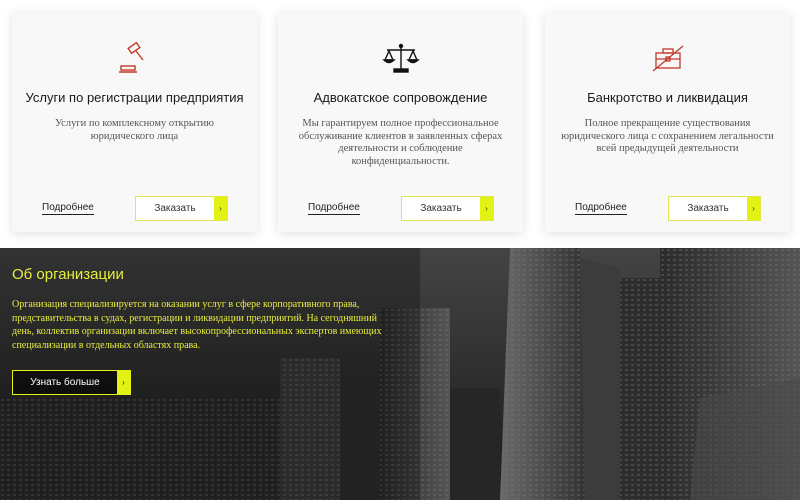 The image size is (800, 500). What do you see at coordinates (68, 274) in the screenshot?
I see `about-title: Об организации` at bounding box center [68, 274].